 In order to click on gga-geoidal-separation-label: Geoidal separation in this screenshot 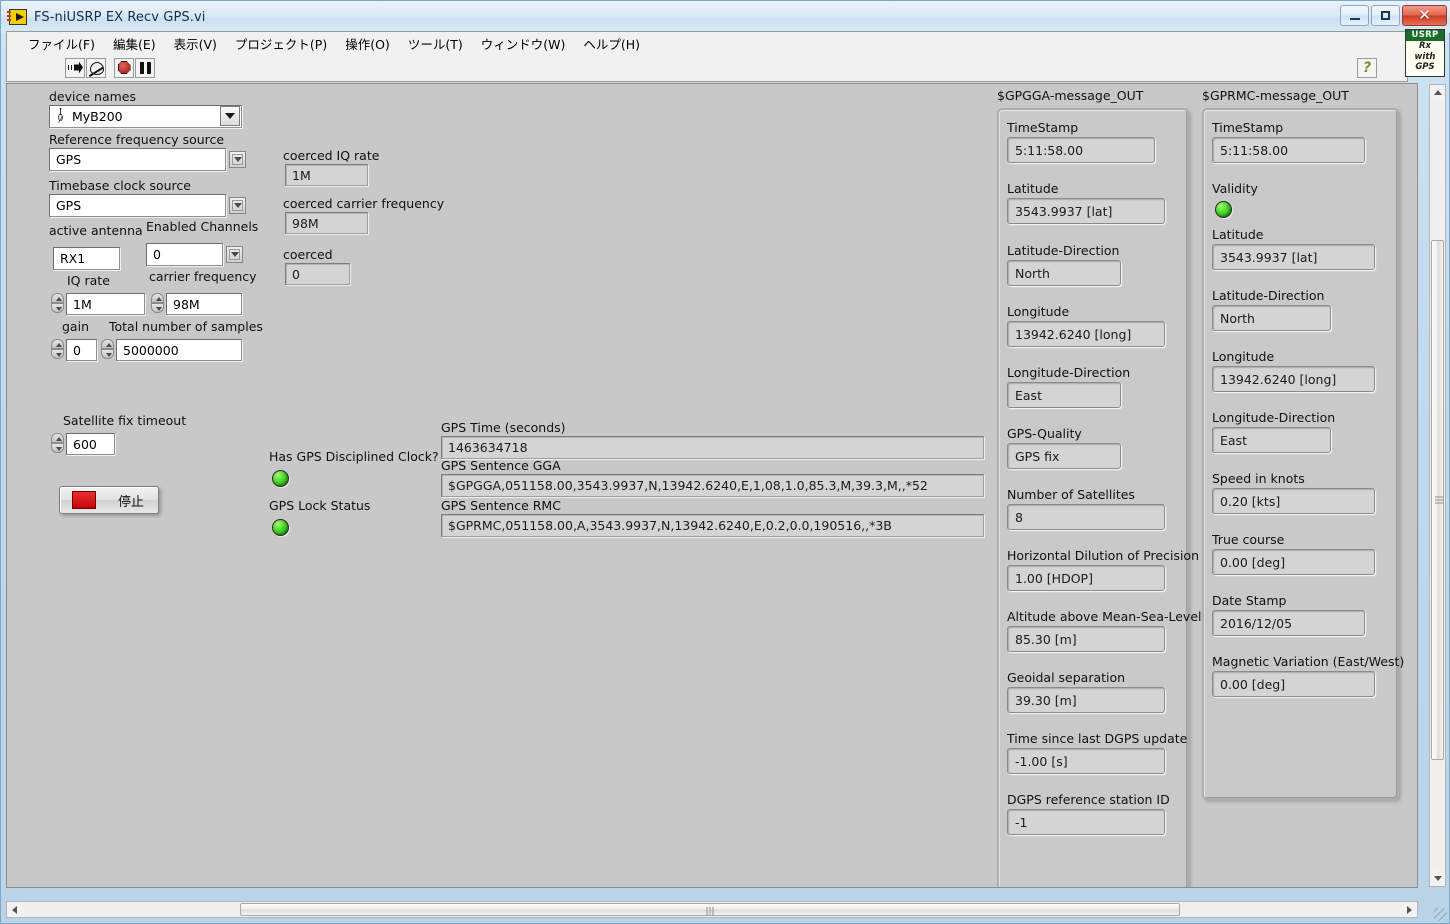, I will do `click(1066, 677)`.